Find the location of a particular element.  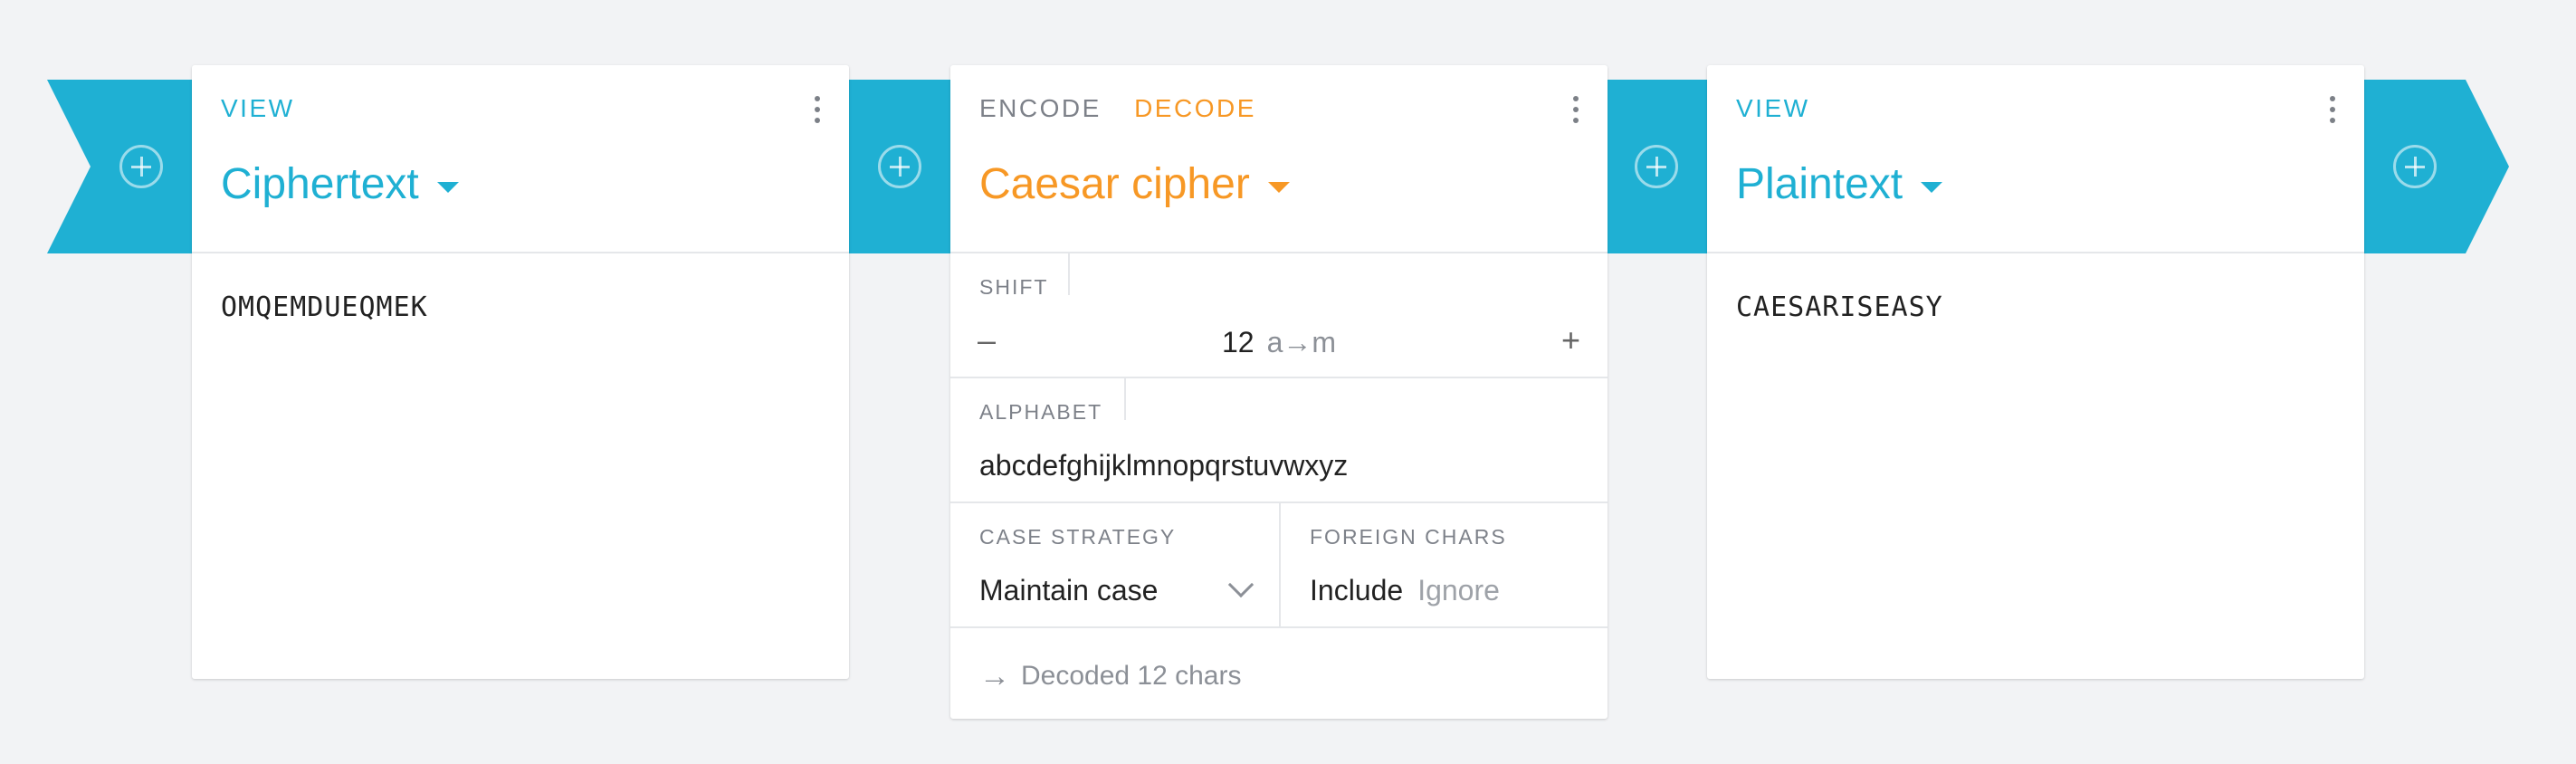

shift-mapping: a→m is located at coordinates (1301, 342).